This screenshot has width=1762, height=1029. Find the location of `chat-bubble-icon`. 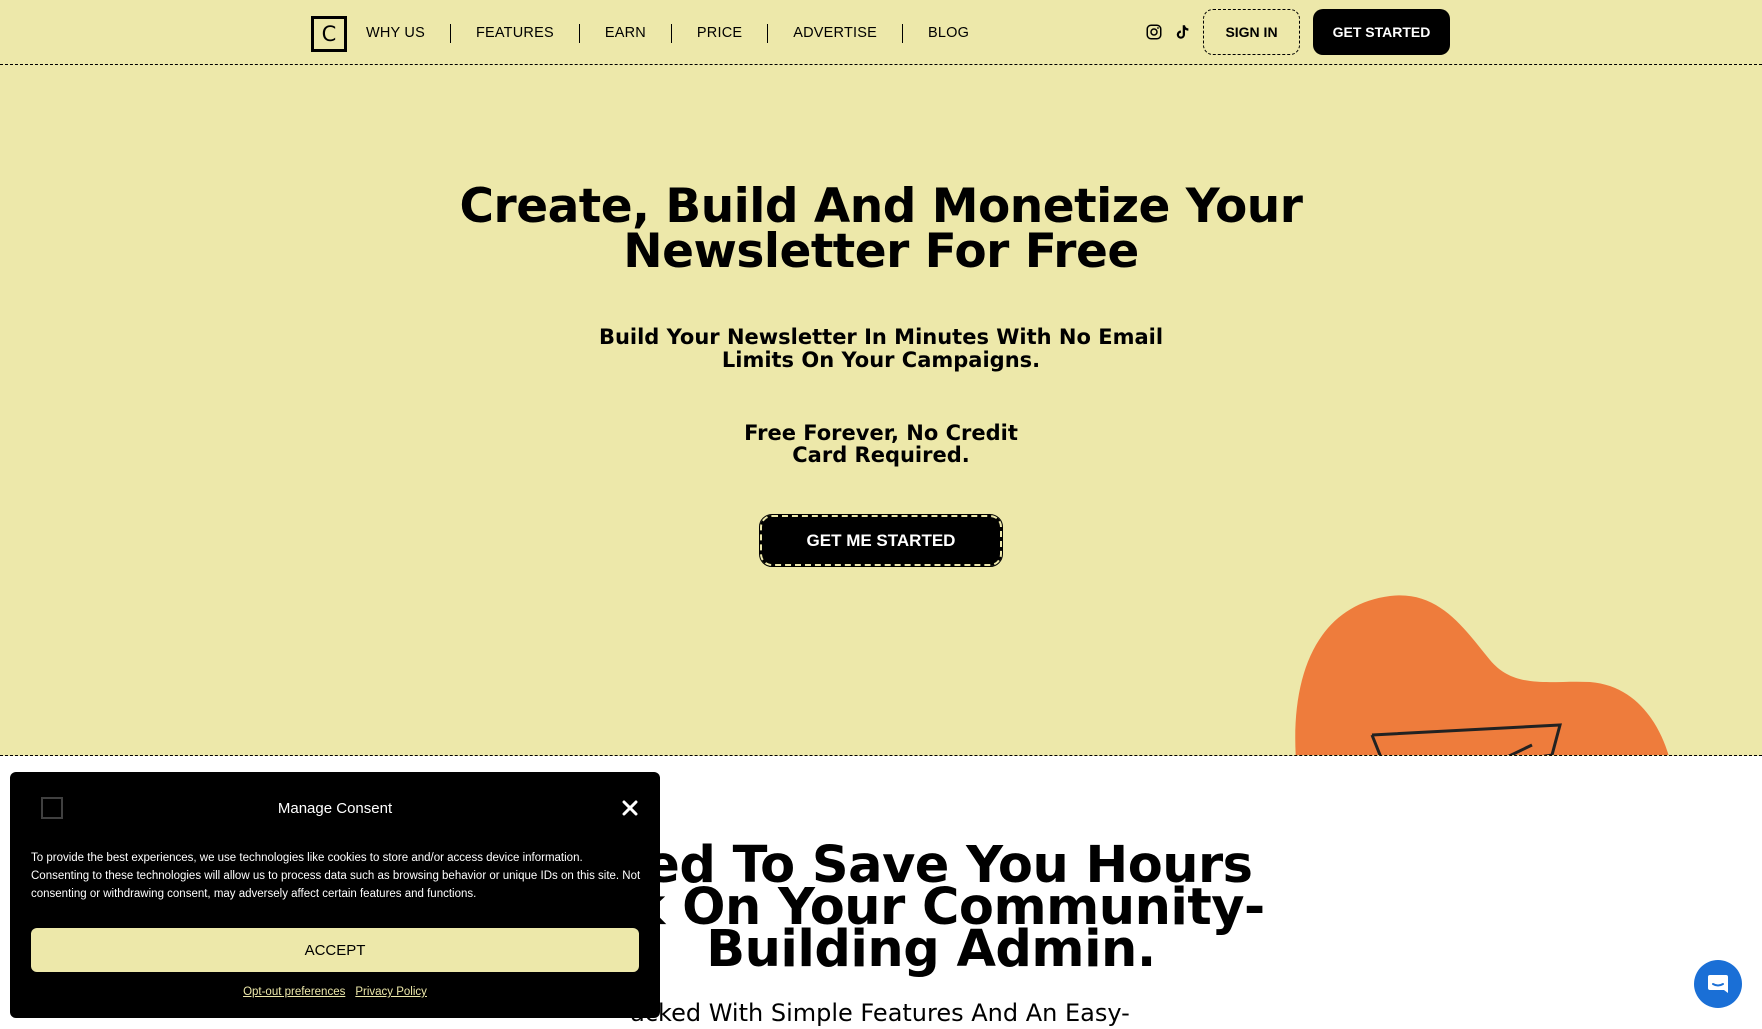

chat-bubble-icon is located at coordinates (1718, 984).